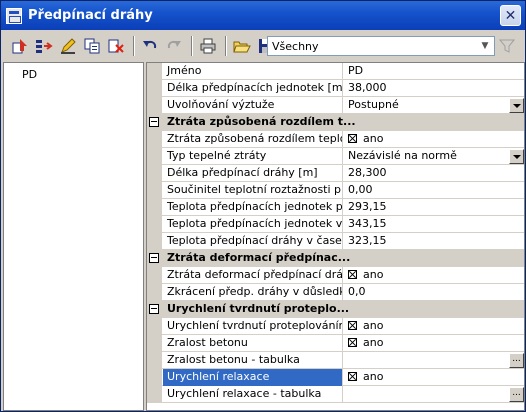 This screenshot has height=412, width=526. I want to click on property-value: 28,300, so click(434, 173).